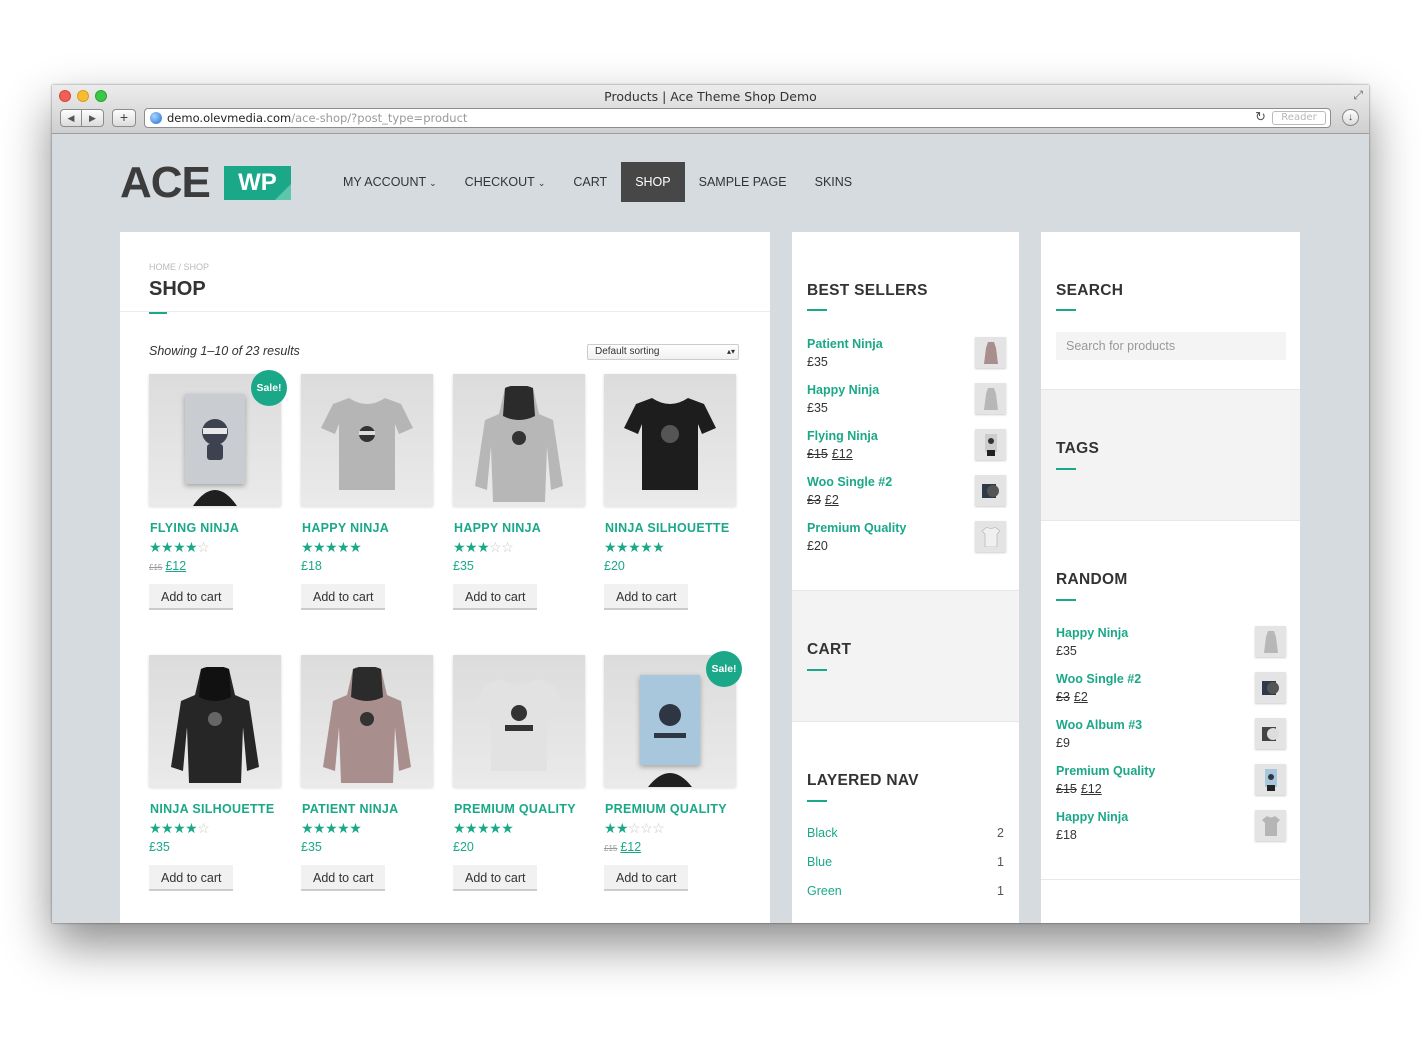 Image resolution: width=1421 pixels, height=1050 pixels. I want to click on list-item: Happy Ninja £35, so click(906, 399).